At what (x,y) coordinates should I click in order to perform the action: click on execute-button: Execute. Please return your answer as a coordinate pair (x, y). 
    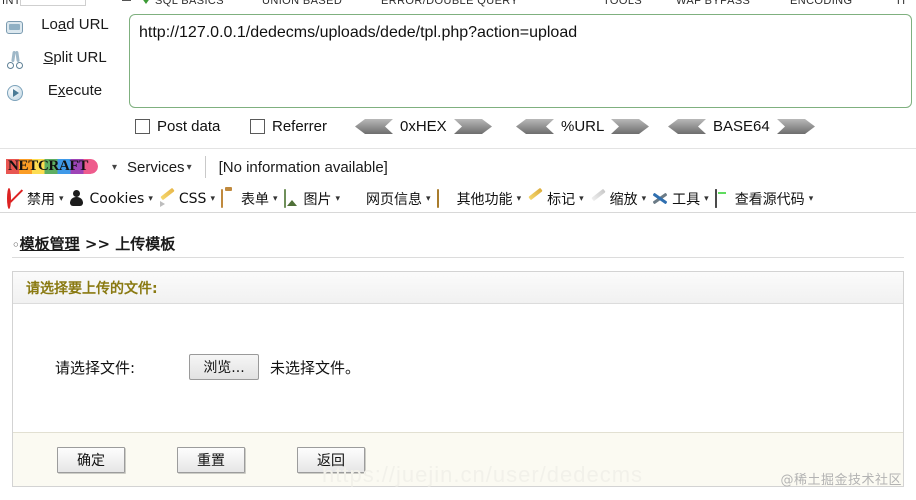
    Looking at the image, I should click on (62, 93).